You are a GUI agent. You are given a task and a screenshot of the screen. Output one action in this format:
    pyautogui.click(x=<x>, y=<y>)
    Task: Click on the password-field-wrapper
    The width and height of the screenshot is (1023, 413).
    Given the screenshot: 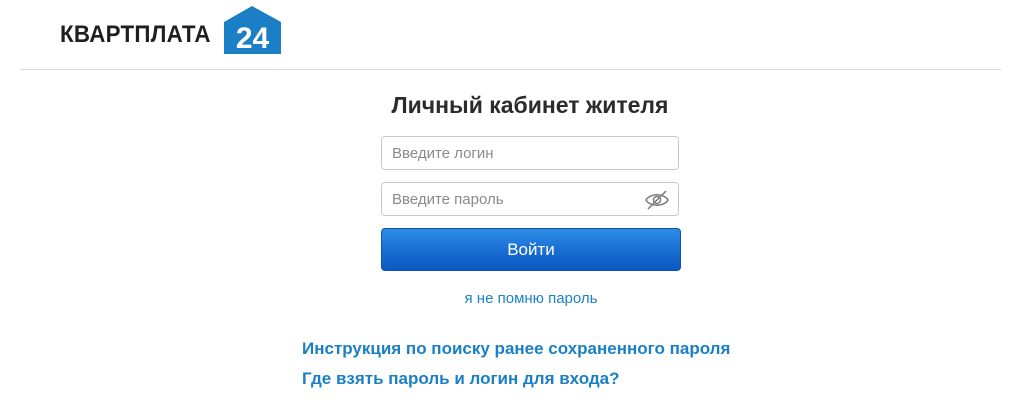 What is the action you would take?
    pyautogui.click(x=530, y=199)
    